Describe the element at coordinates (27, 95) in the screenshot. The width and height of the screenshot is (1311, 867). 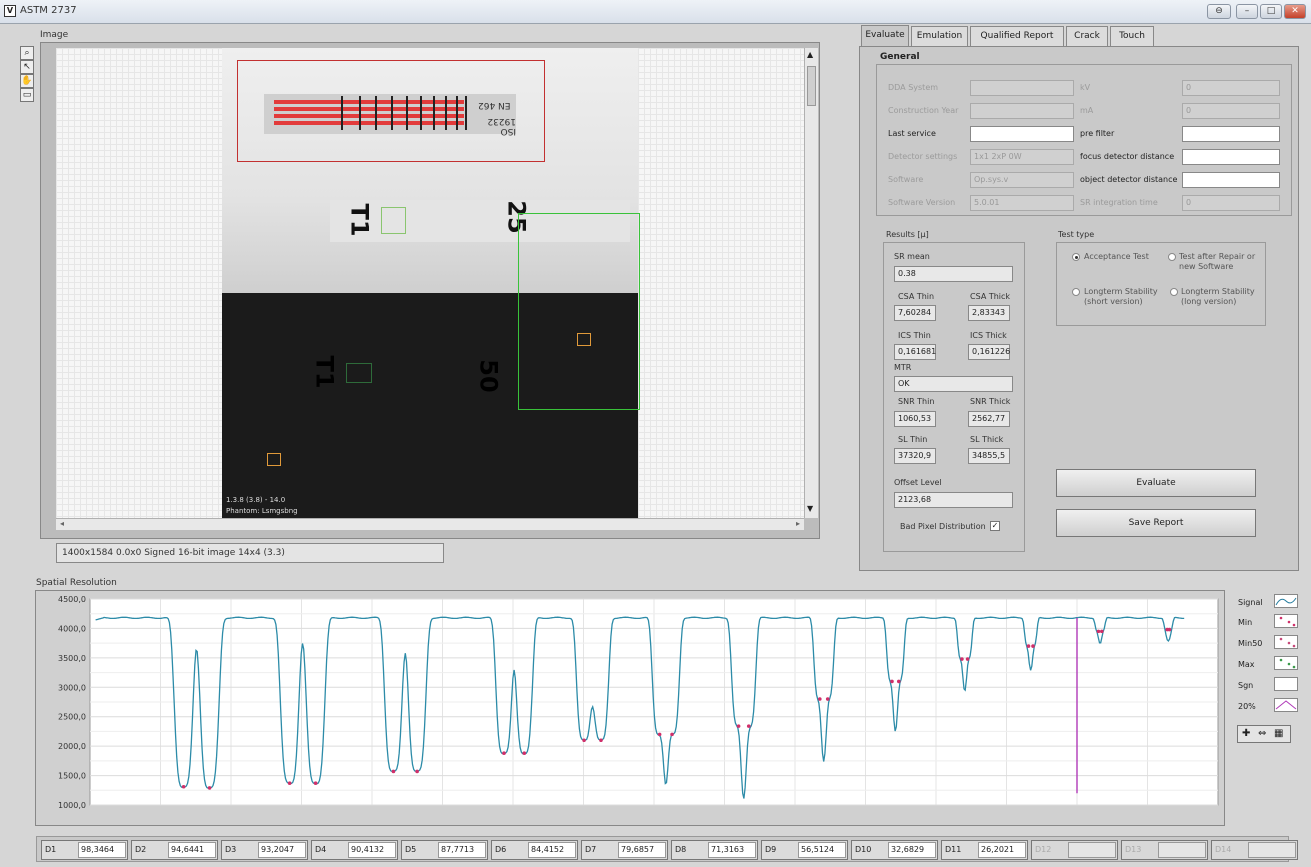
I see `rect-tool-icon: ▭` at that location.